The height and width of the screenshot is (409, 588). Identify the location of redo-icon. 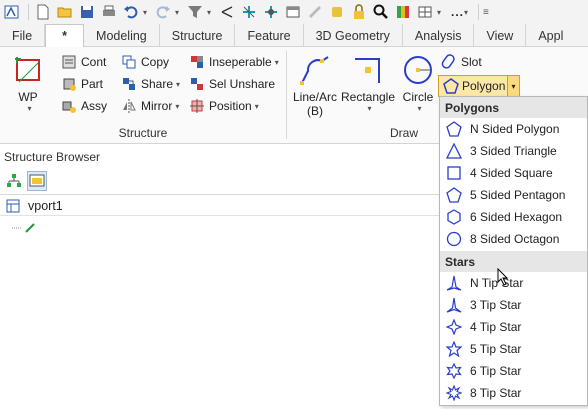
(163, 12).